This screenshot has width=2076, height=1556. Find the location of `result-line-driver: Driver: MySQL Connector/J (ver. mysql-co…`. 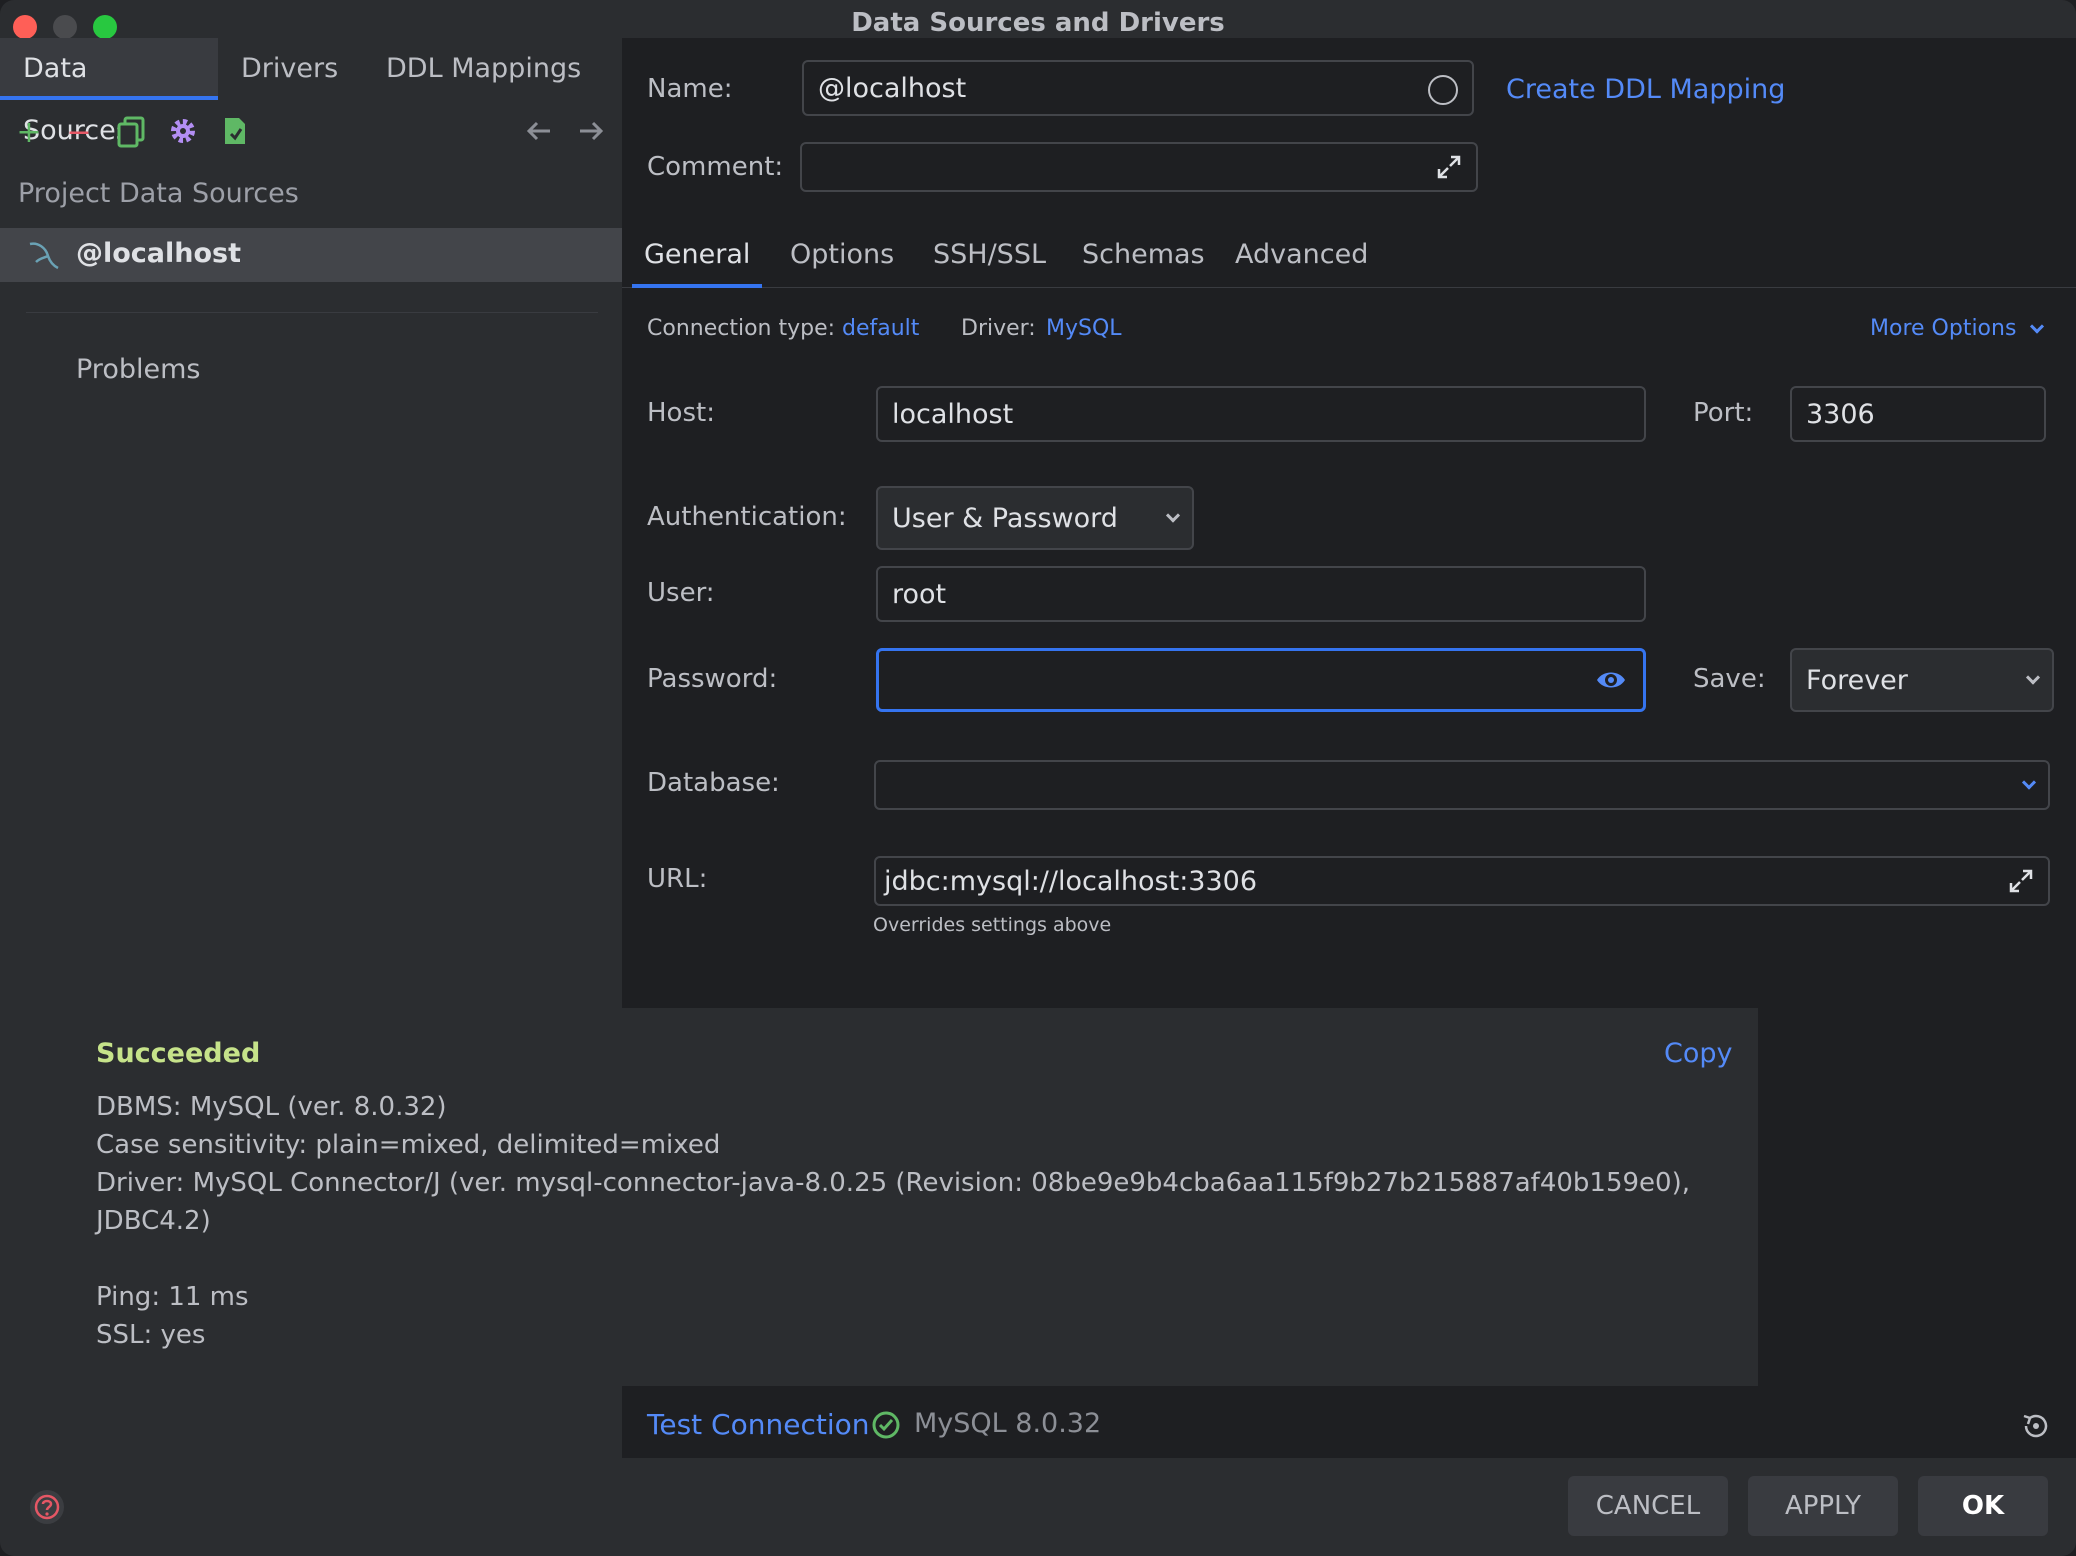

result-line-driver: Driver: MySQL Connector/J (ver. mysql-co… is located at coordinates (893, 1183).